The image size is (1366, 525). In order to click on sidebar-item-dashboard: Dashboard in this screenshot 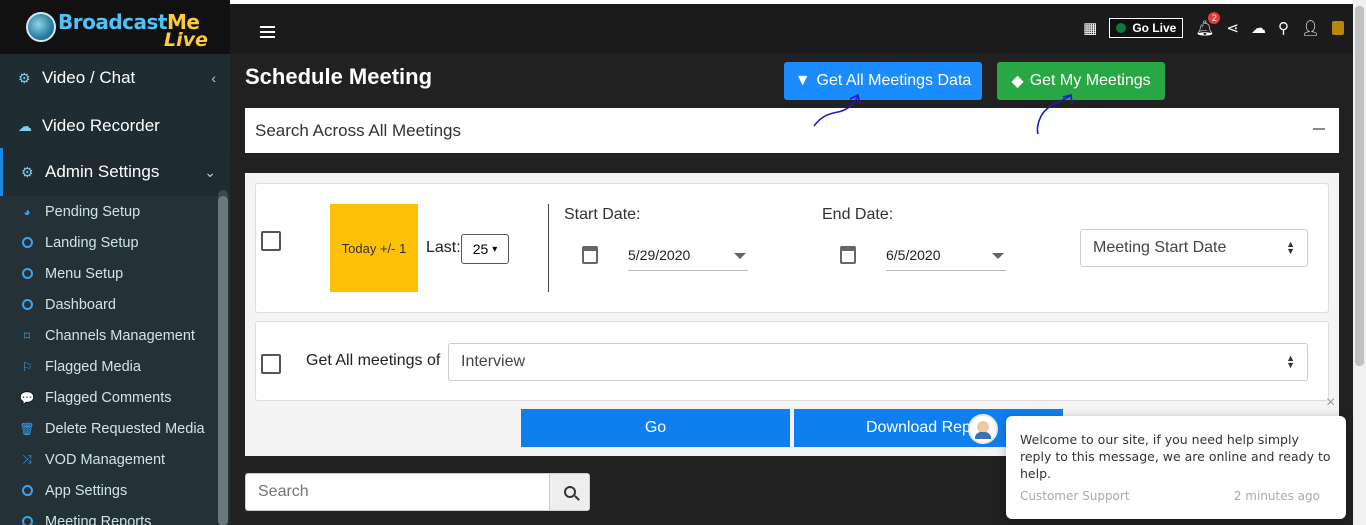, I will do `click(108, 304)`.